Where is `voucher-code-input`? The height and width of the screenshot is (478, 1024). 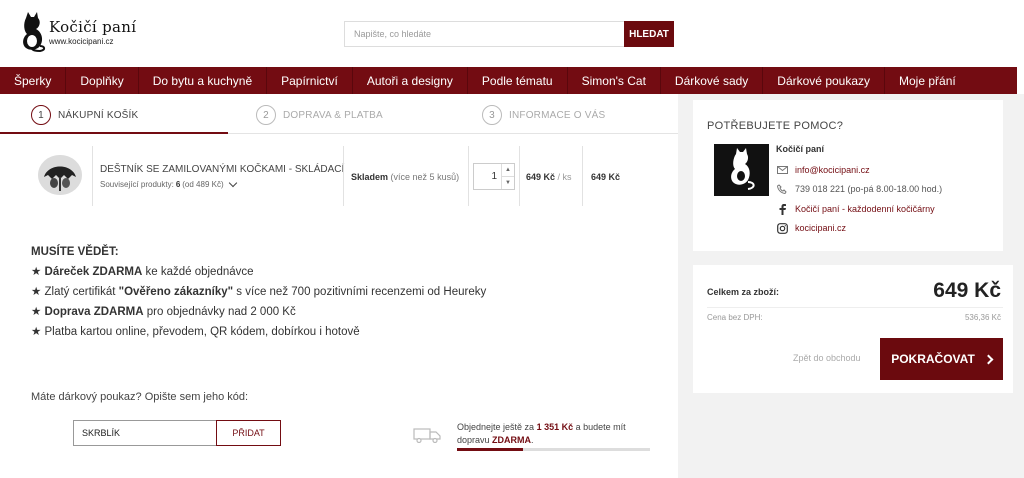
voucher-code-input is located at coordinates (145, 433).